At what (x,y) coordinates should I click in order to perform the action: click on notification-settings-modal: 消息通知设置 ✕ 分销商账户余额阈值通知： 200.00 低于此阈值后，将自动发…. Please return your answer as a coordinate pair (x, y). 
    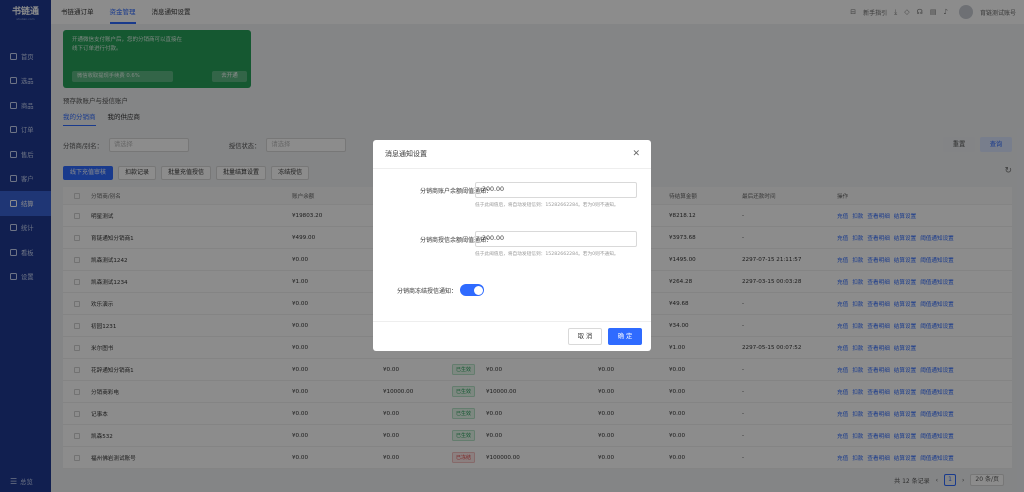
    Looking at the image, I should click on (512, 245).